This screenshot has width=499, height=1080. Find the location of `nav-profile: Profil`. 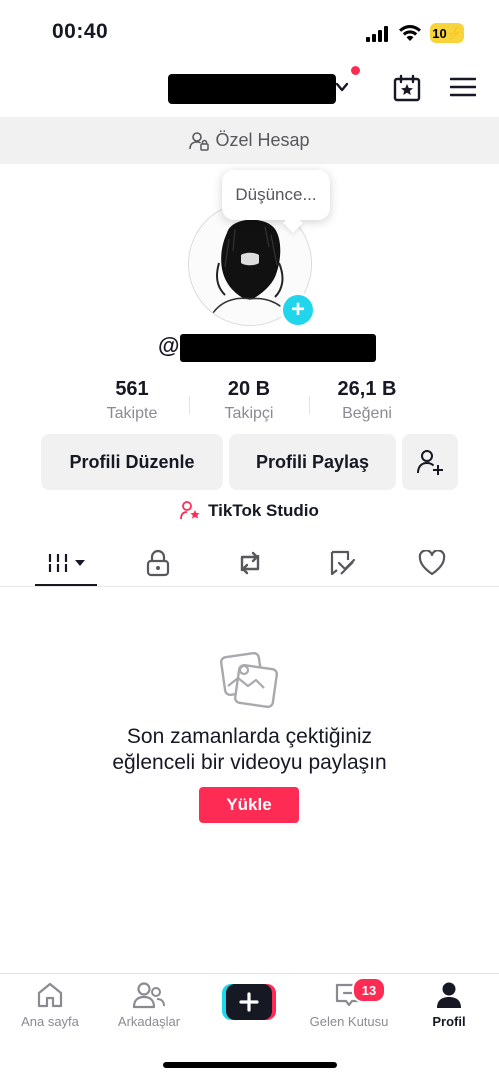

nav-profile: Profil is located at coordinates (449, 1008).